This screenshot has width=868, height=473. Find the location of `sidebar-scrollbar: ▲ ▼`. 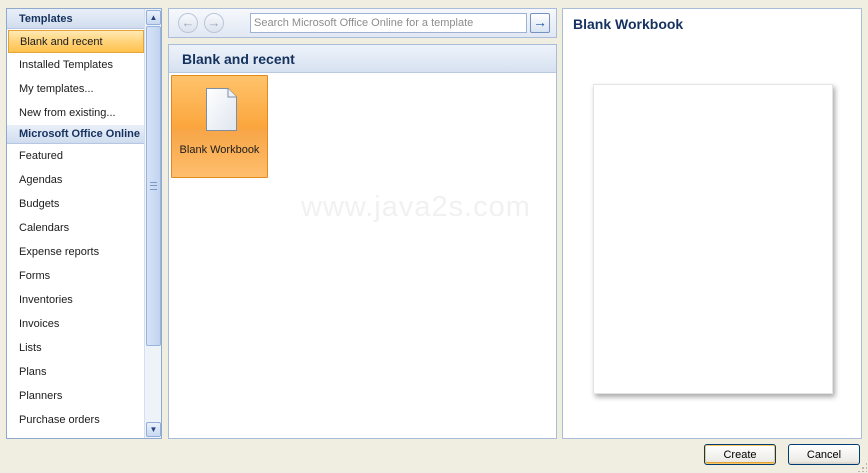

sidebar-scrollbar: ▲ ▼ is located at coordinates (152, 223).